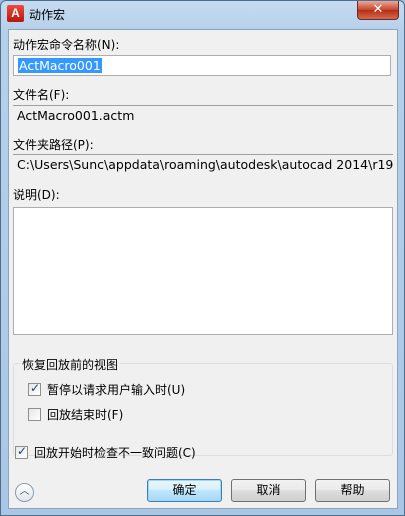  Describe the element at coordinates (21, 451) in the screenshot. I see `check-inconsistency-checkbox` at that location.